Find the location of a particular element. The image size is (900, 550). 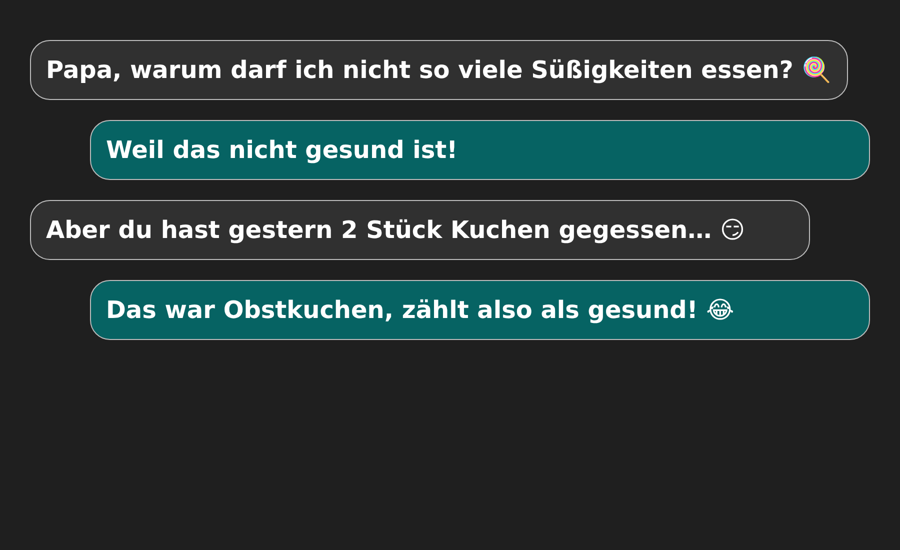

message-bubble: Aber du hast gestern 2 Stück Kuchen gegessen… 😏 is located at coordinates (420, 230).